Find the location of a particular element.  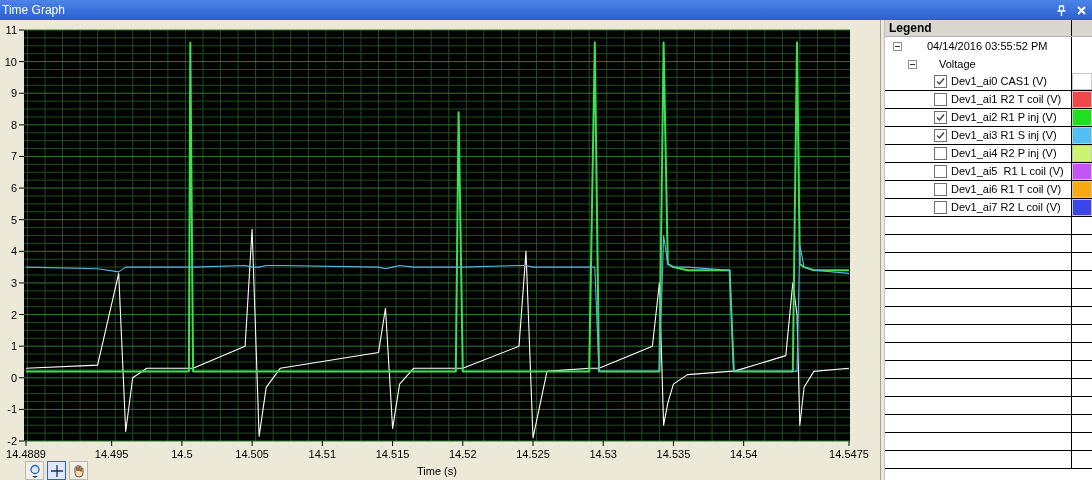

y-tick-label: 10 is located at coordinates (10, 61).